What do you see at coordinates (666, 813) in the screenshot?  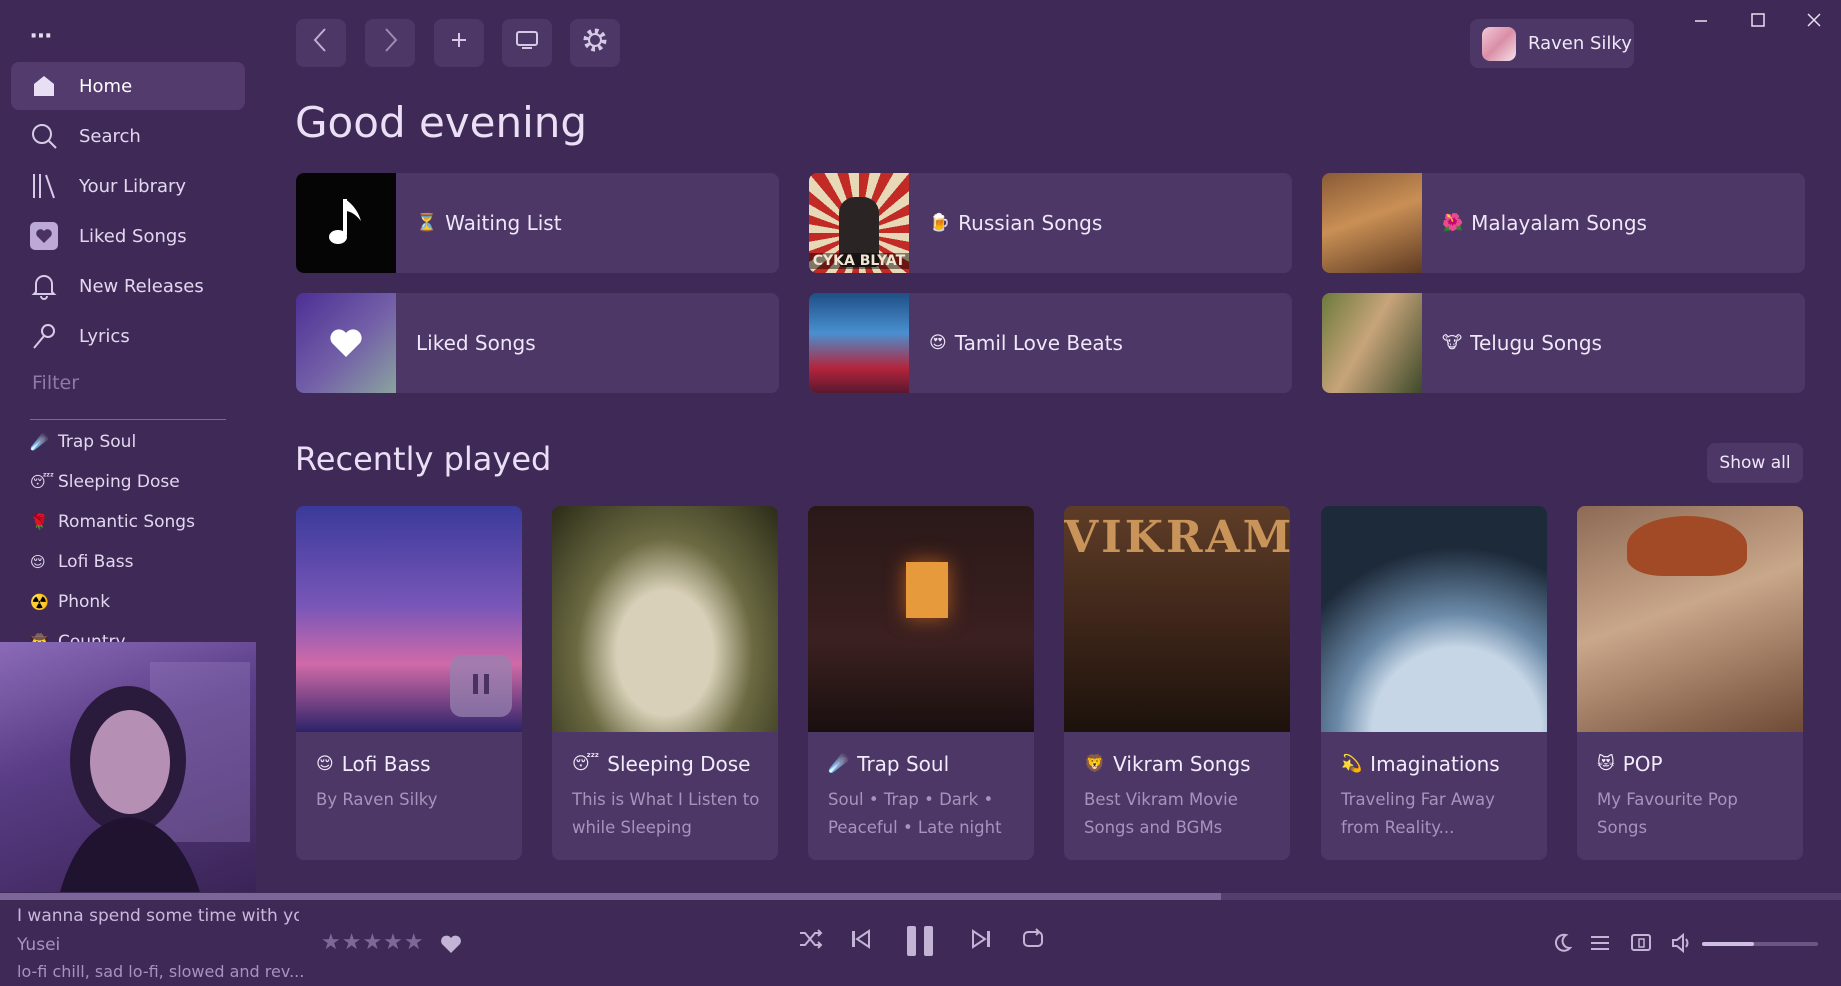 I see `card-subtitle: This is What I Listen to while Sleeping` at bounding box center [666, 813].